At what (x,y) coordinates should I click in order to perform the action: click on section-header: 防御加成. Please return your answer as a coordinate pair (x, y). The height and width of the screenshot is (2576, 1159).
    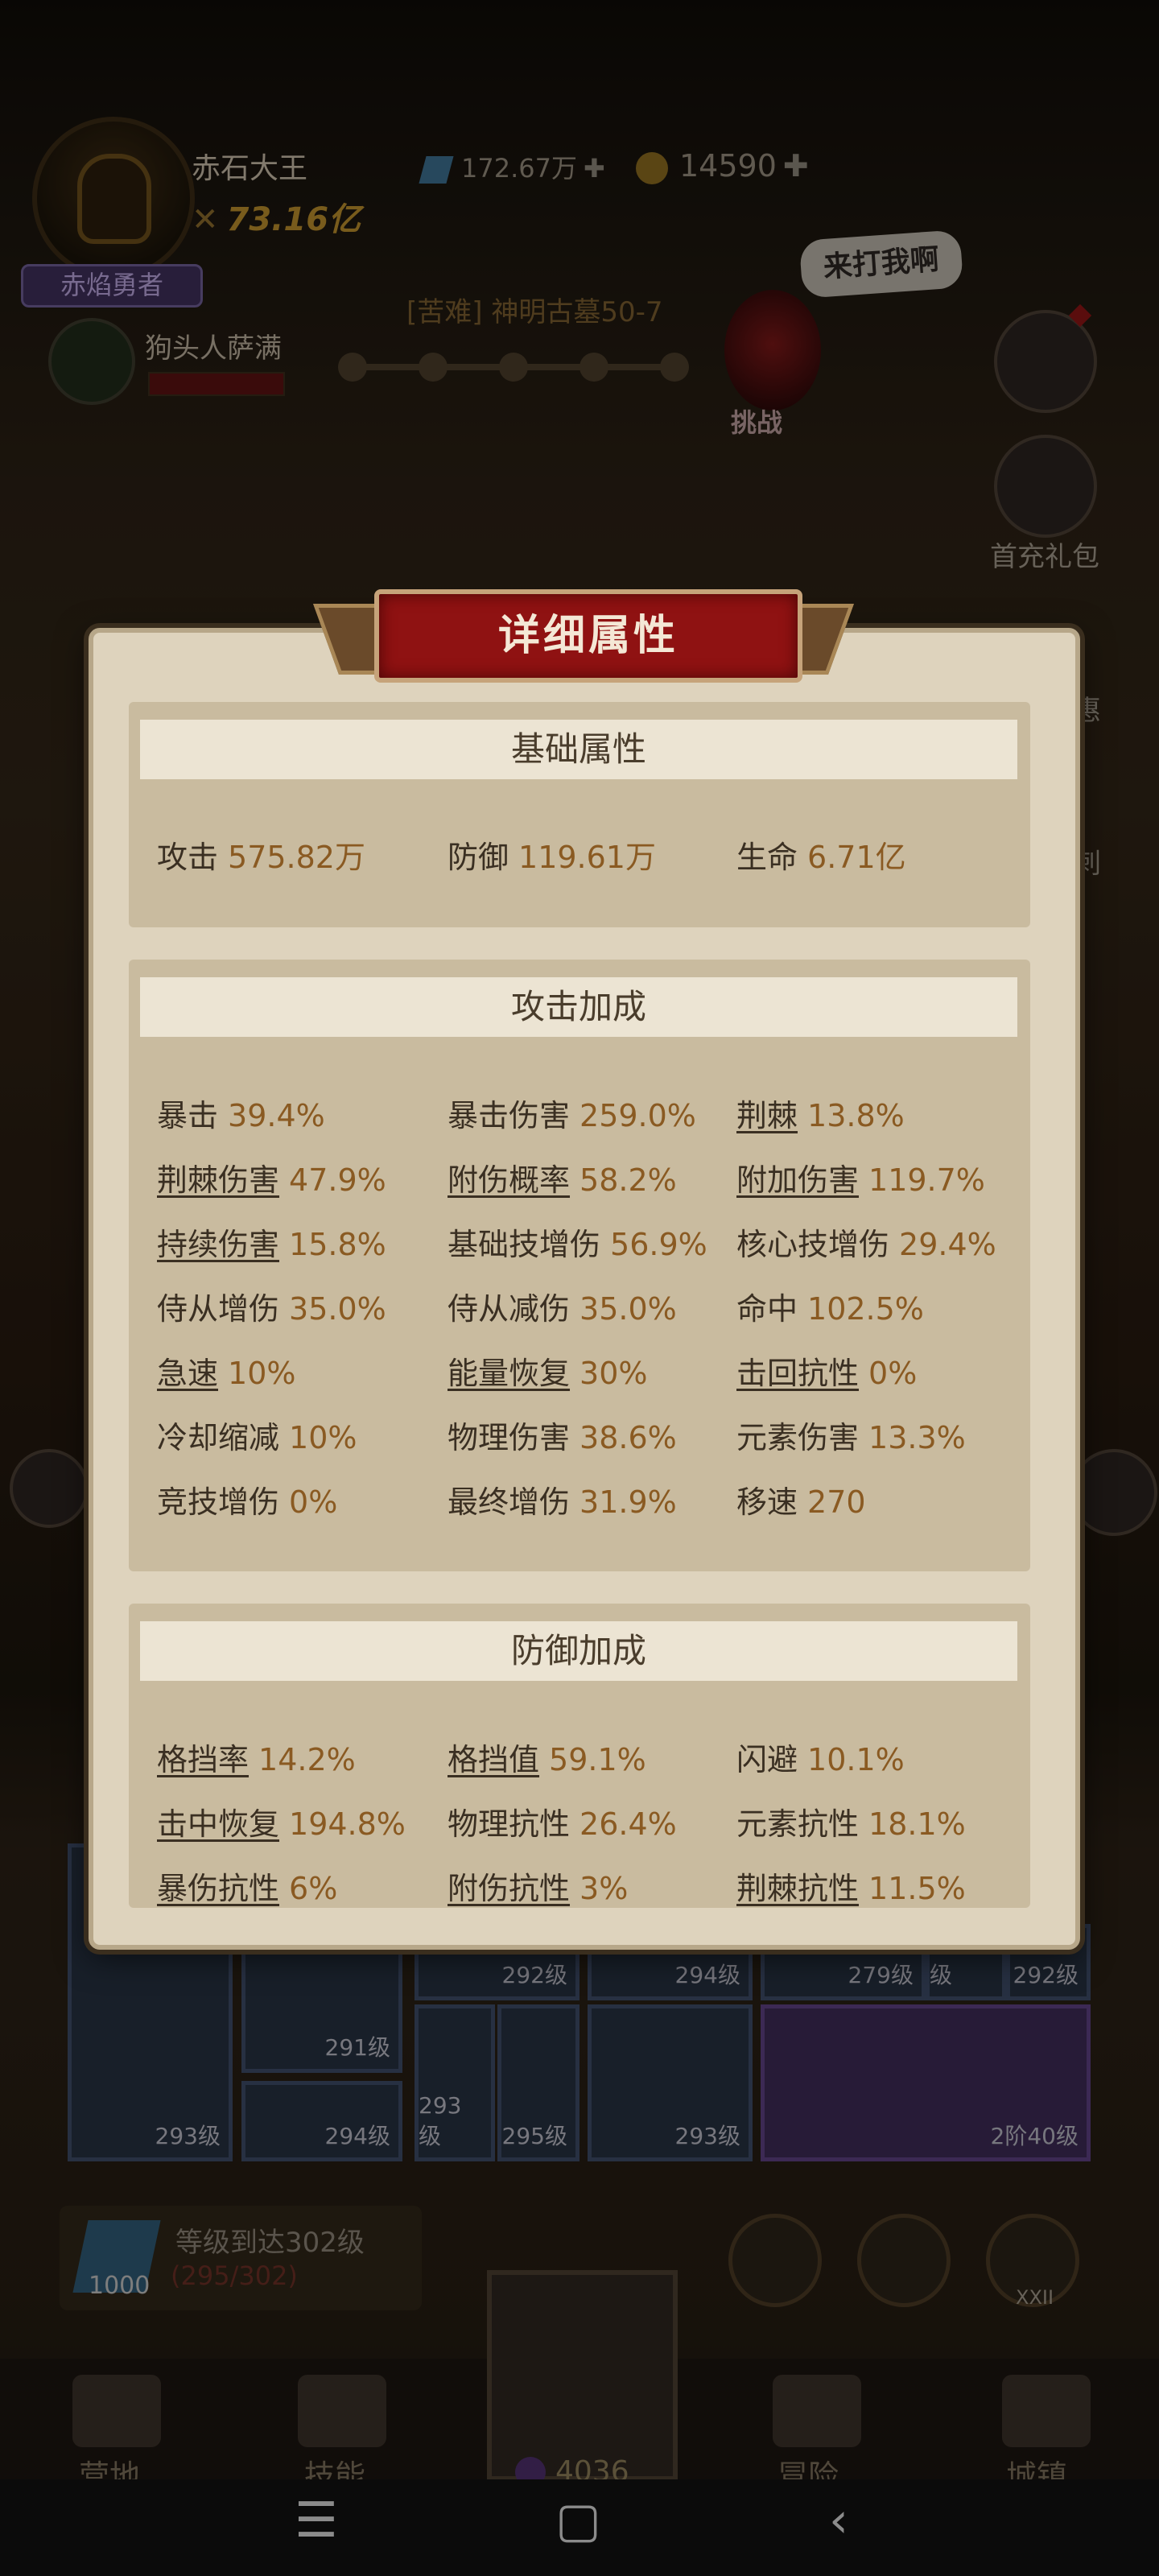
    Looking at the image, I should click on (578, 1651).